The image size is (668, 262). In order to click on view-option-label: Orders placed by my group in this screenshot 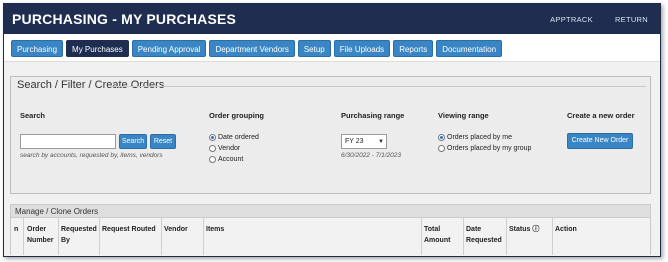, I will do `click(489, 148)`.